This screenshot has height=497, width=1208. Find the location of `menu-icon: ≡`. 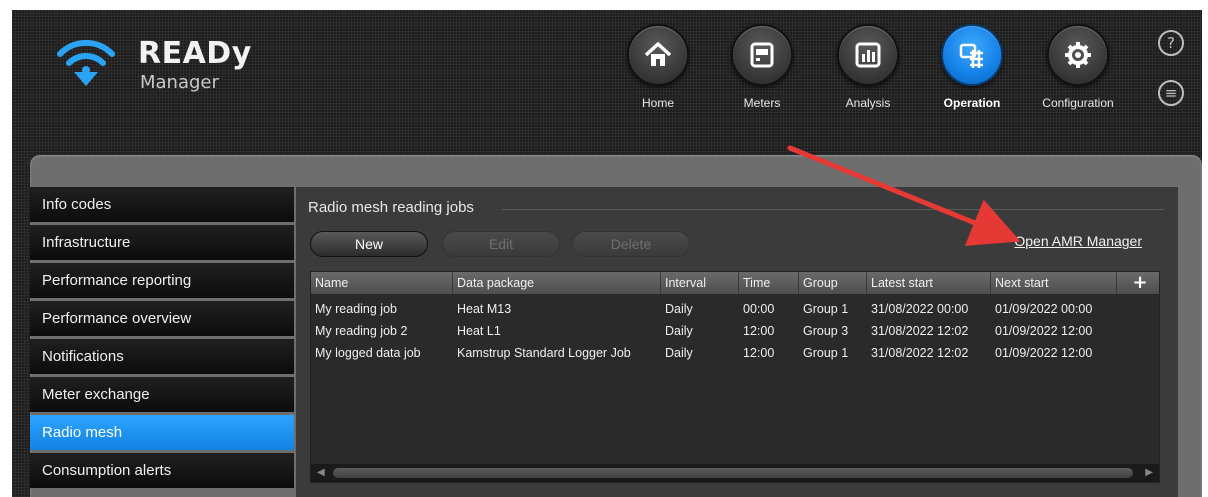

menu-icon: ≡ is located at coordinates (1171, 93).